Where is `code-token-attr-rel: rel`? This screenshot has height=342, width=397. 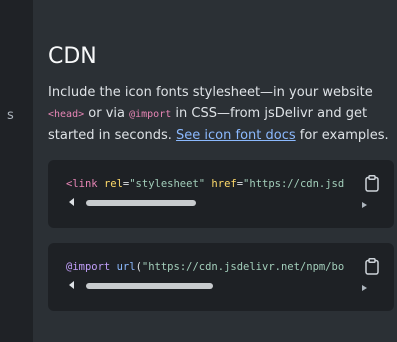 code-token-attr-rel: rel is located at coordinates (113, 184).